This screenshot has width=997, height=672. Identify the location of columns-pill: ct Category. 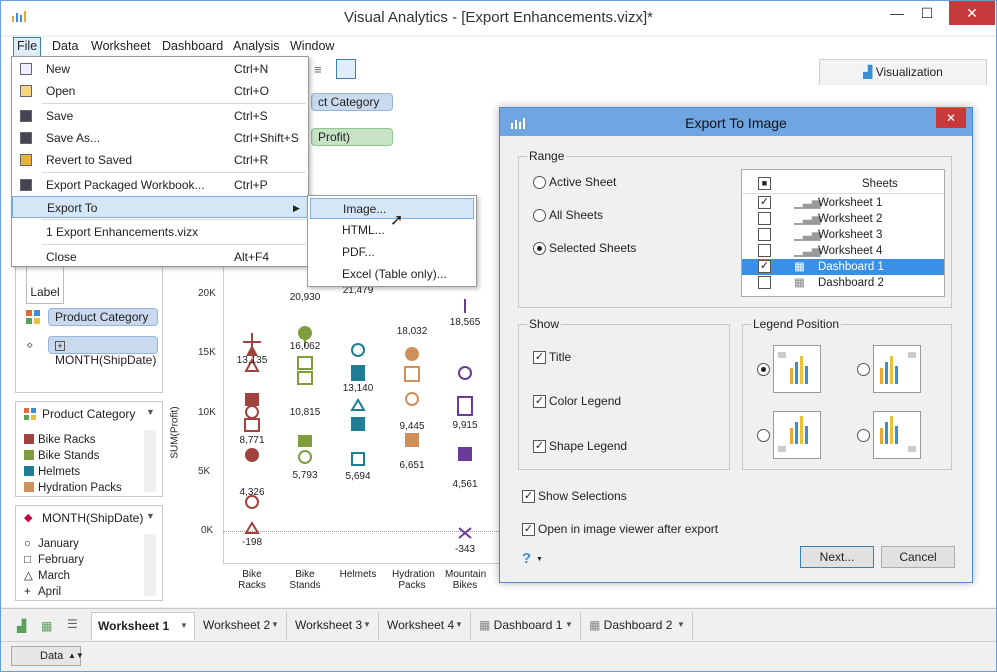
(352, 102).